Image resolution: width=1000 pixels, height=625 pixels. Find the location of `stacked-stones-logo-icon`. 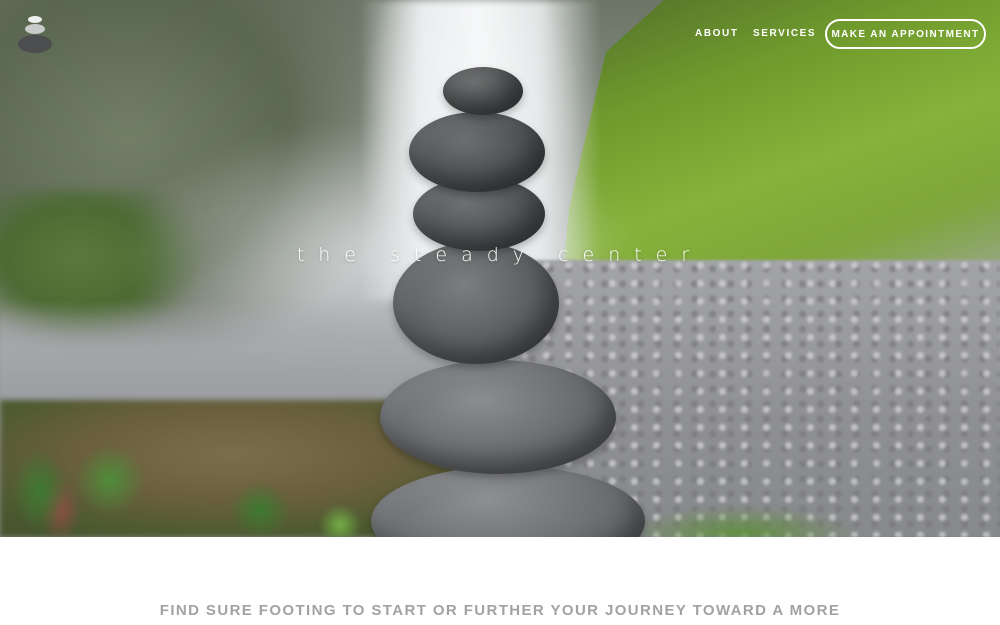

stacked-stones-logo-icon is located at coordinates (35, 34).